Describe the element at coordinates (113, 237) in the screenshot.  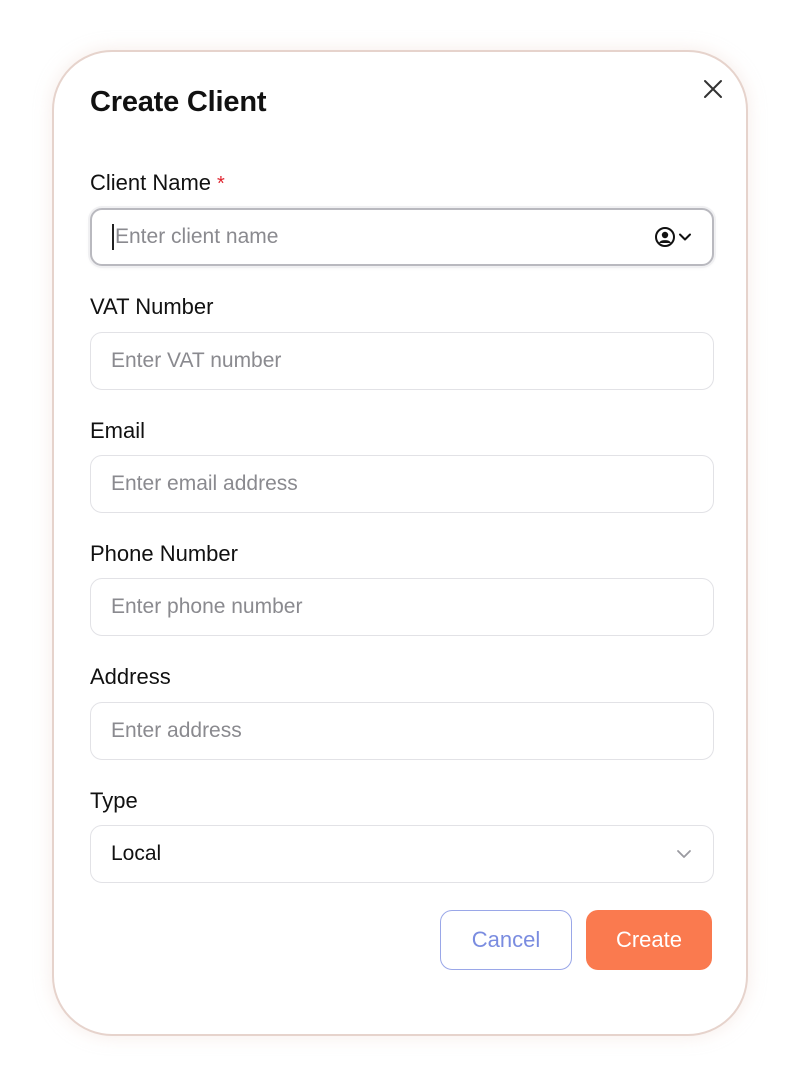
I see `text-cursor` at that location.